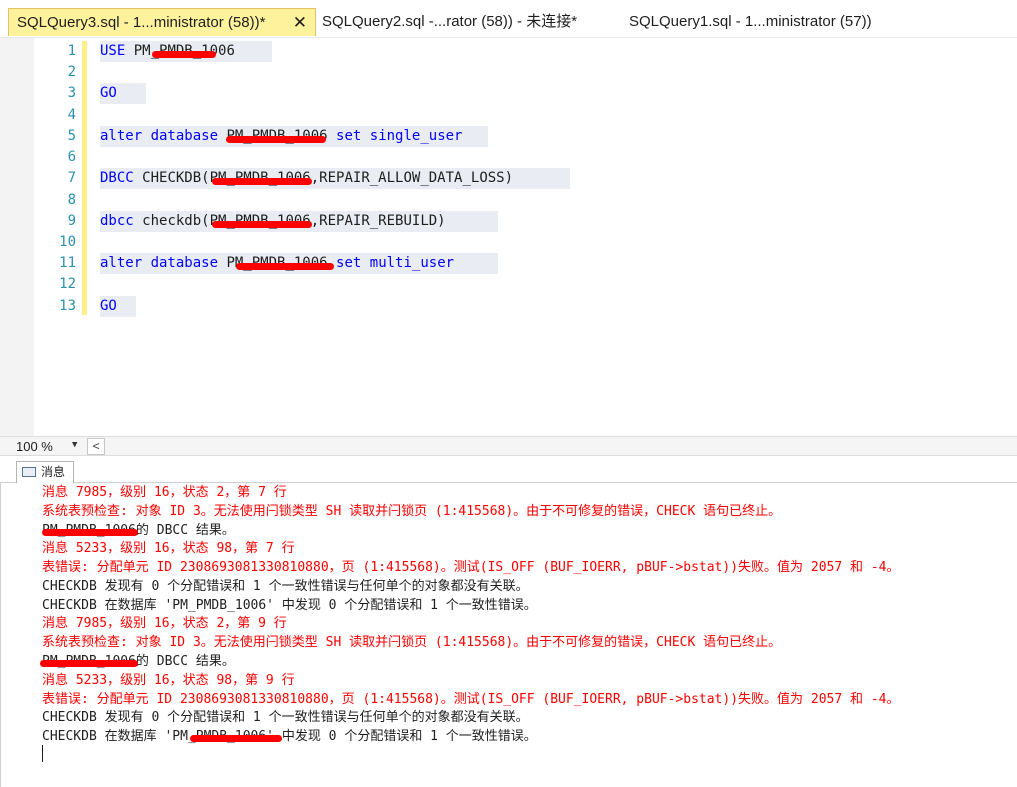 Image resolution: width=1017 pixels, height=787 pixels. I want to click on line-number: 1, so click(71, 51).